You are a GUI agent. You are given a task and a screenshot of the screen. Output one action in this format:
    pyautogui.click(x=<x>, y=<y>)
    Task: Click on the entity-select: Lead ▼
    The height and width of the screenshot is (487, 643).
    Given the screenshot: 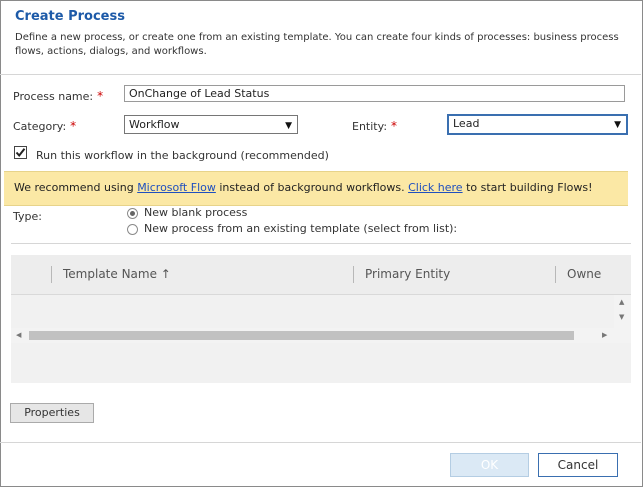 What is the action you would take?
    pyautogui.click(x=537, y=124)
    